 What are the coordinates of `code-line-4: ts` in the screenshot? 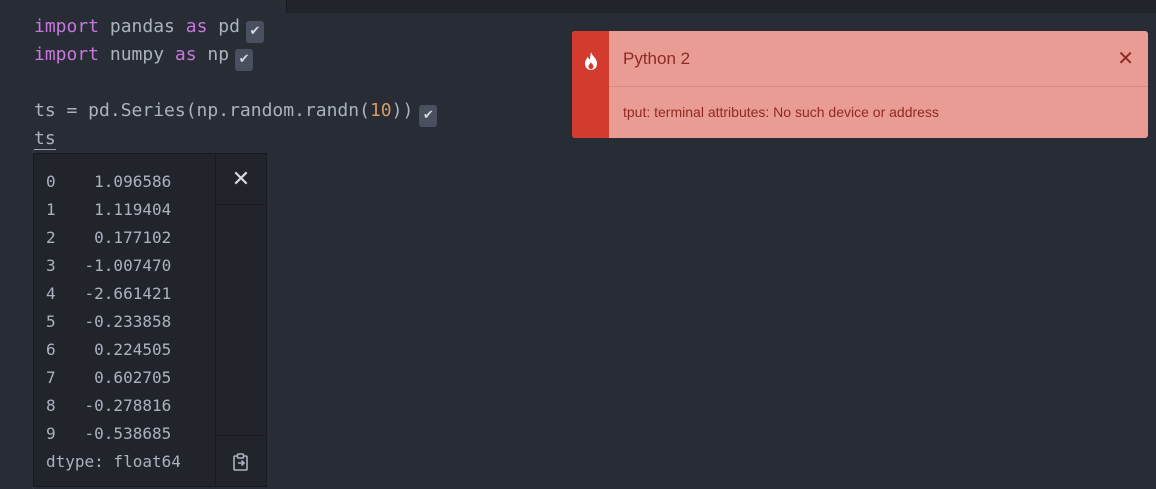 It's located at (45, 139).